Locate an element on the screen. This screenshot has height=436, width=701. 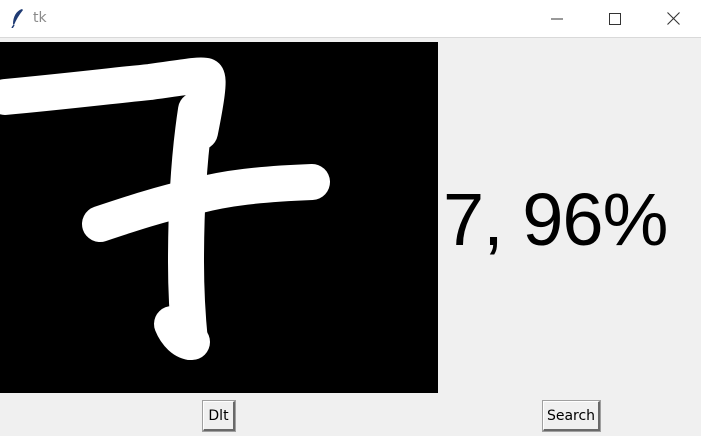
feather-icon is located at coordinates (17, 18).